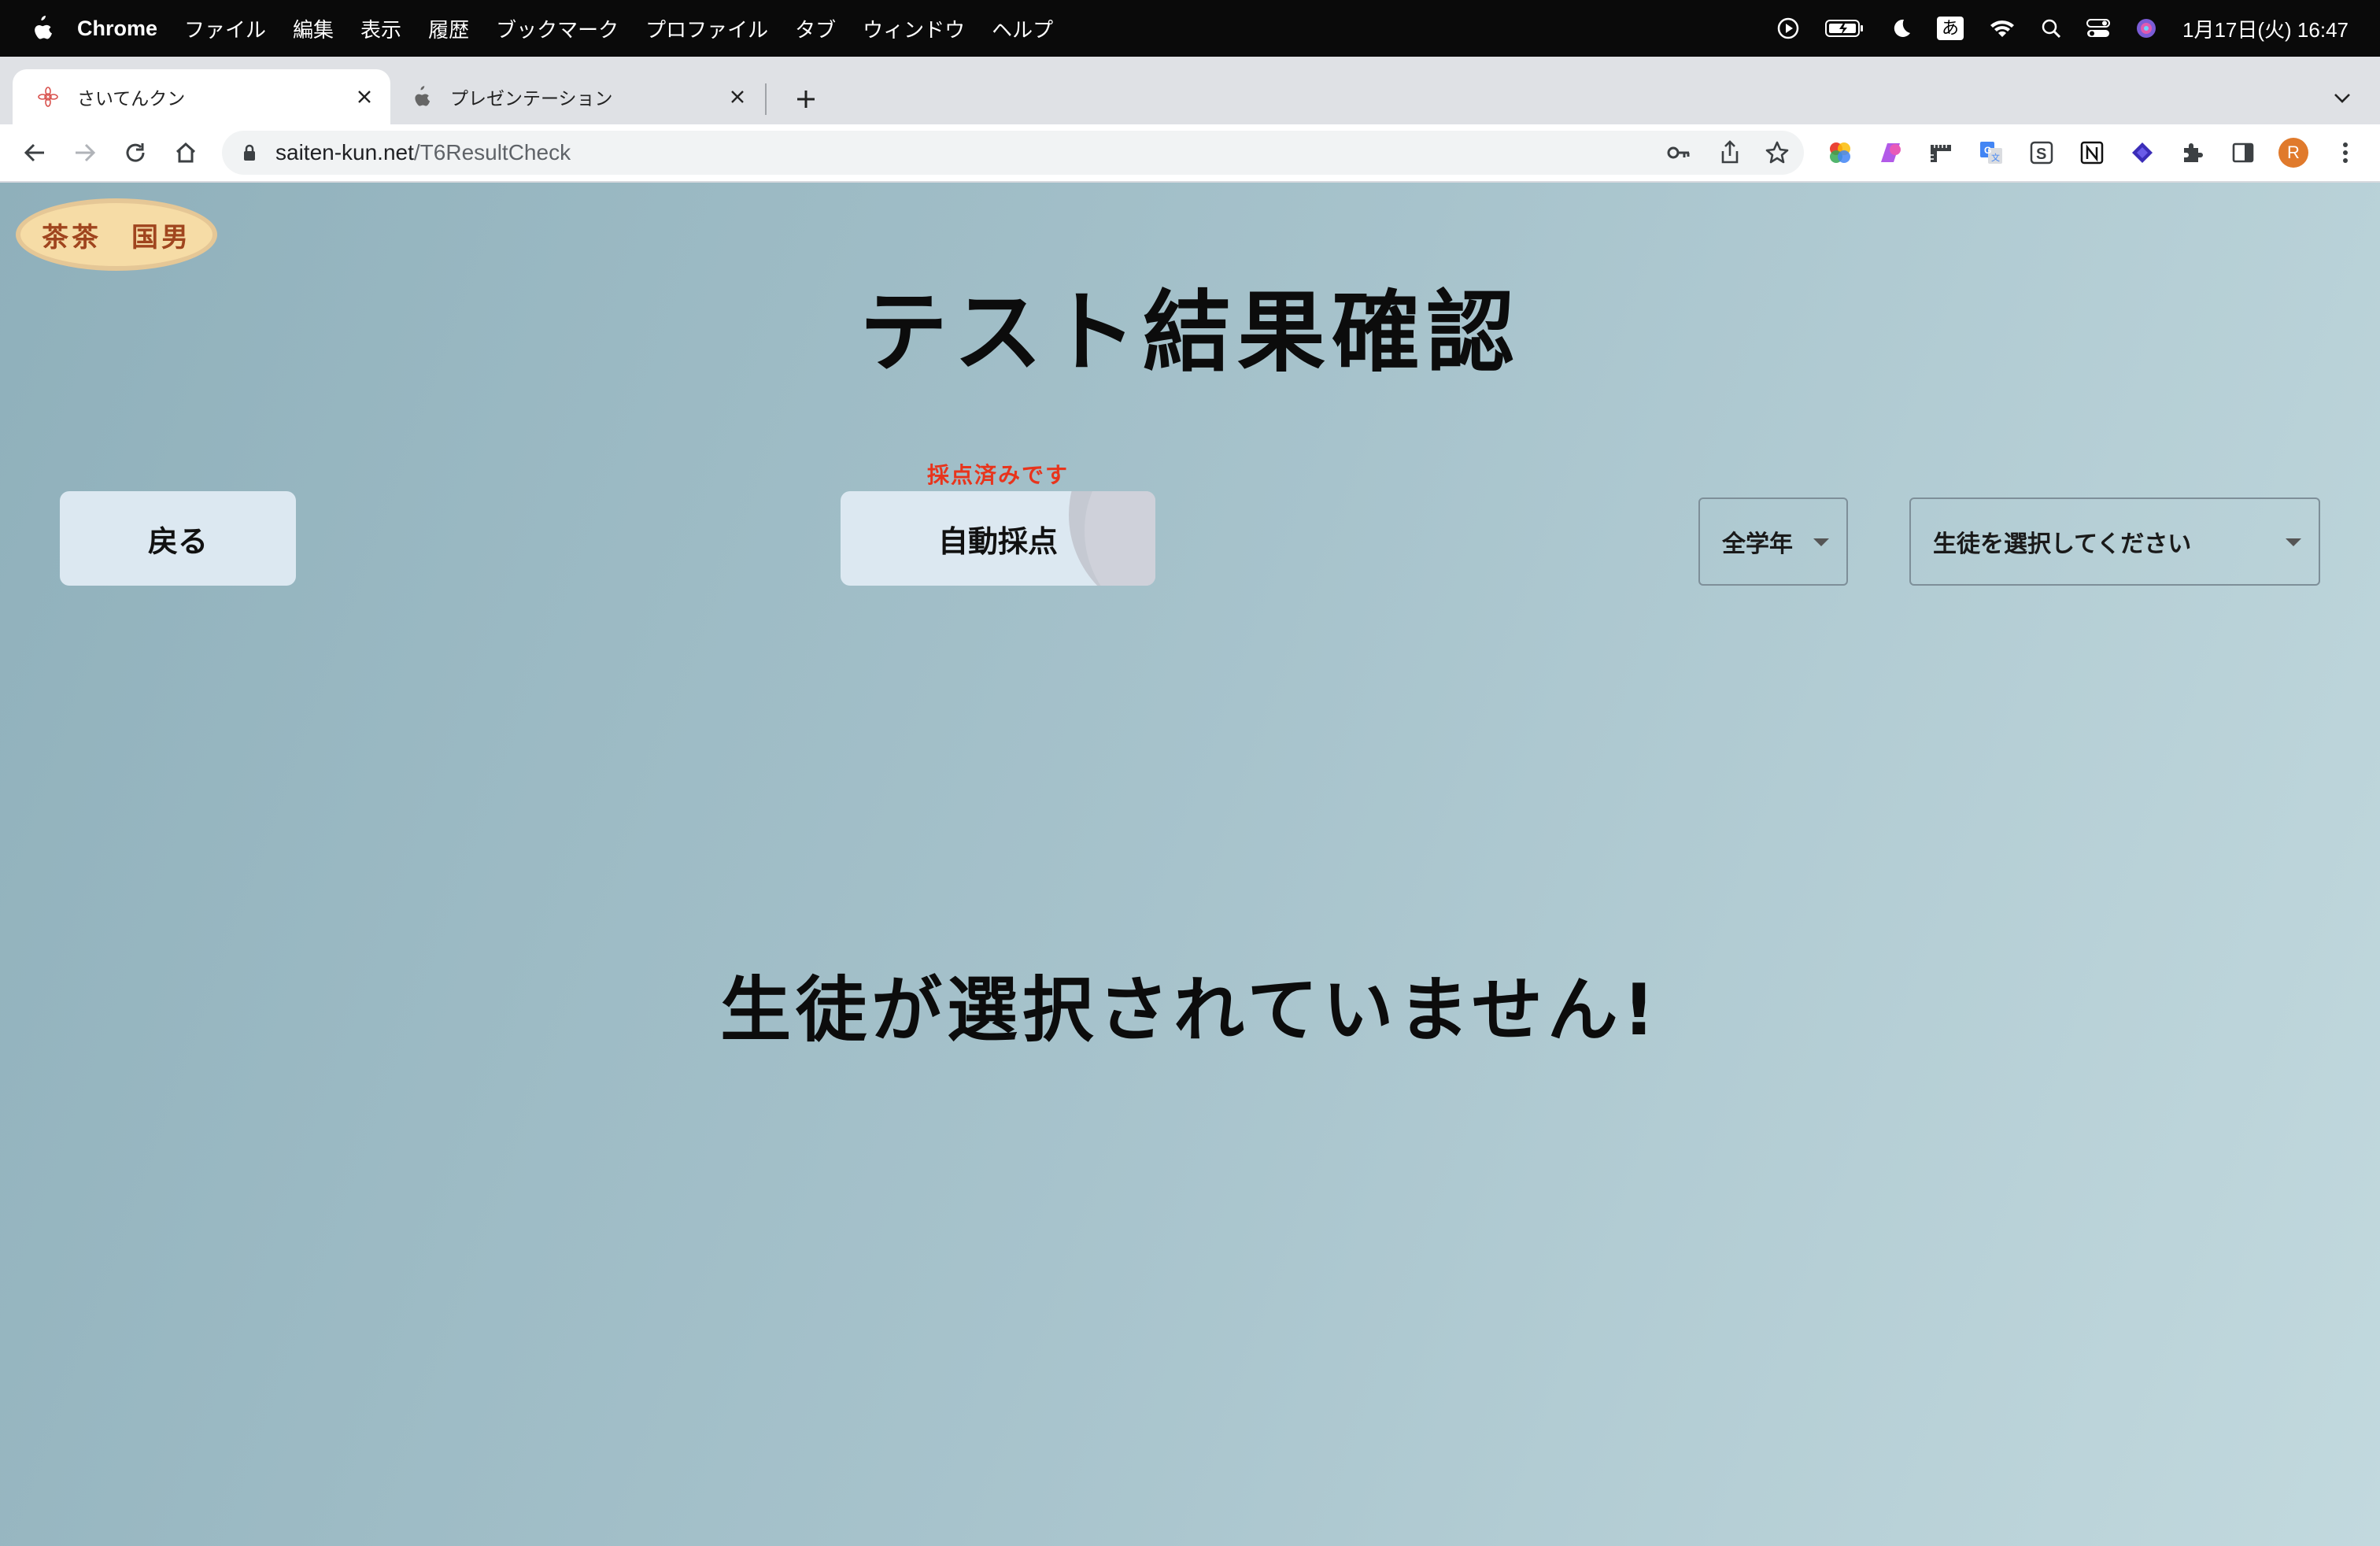 Image resolution: width=2380 pixels, height=1546 pixels. What do you see at coordinates (2051, 28) in the screenshot?
I see `search-icon` at bounding box center [2051, 28].